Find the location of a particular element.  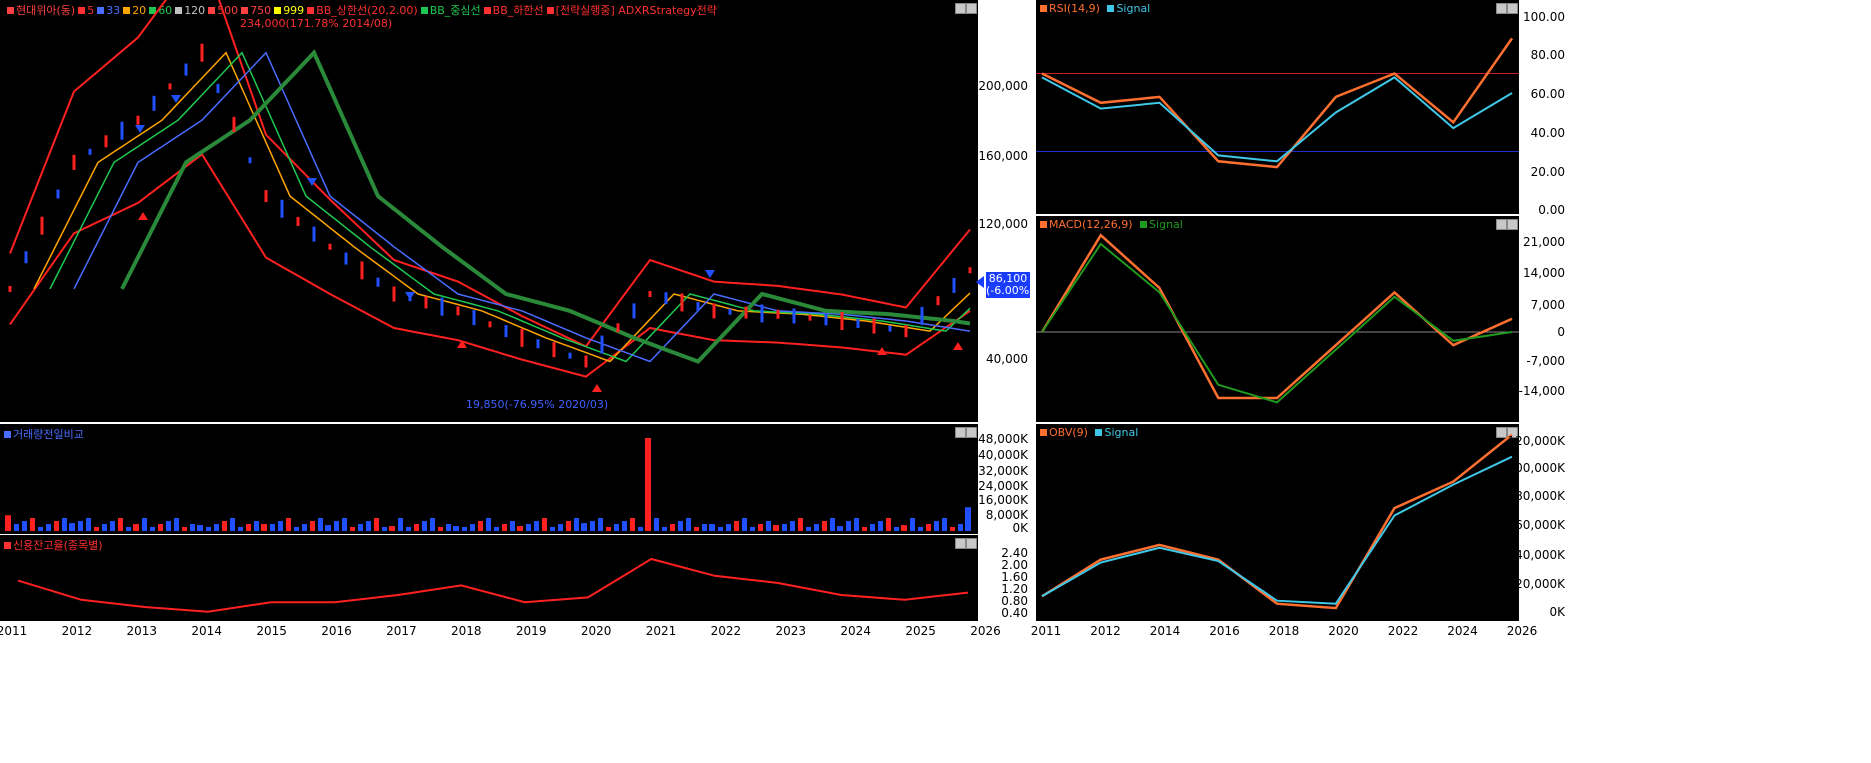

macd-pane: MACD(12,26,9) Signal is located at coordinates (1277, 319).